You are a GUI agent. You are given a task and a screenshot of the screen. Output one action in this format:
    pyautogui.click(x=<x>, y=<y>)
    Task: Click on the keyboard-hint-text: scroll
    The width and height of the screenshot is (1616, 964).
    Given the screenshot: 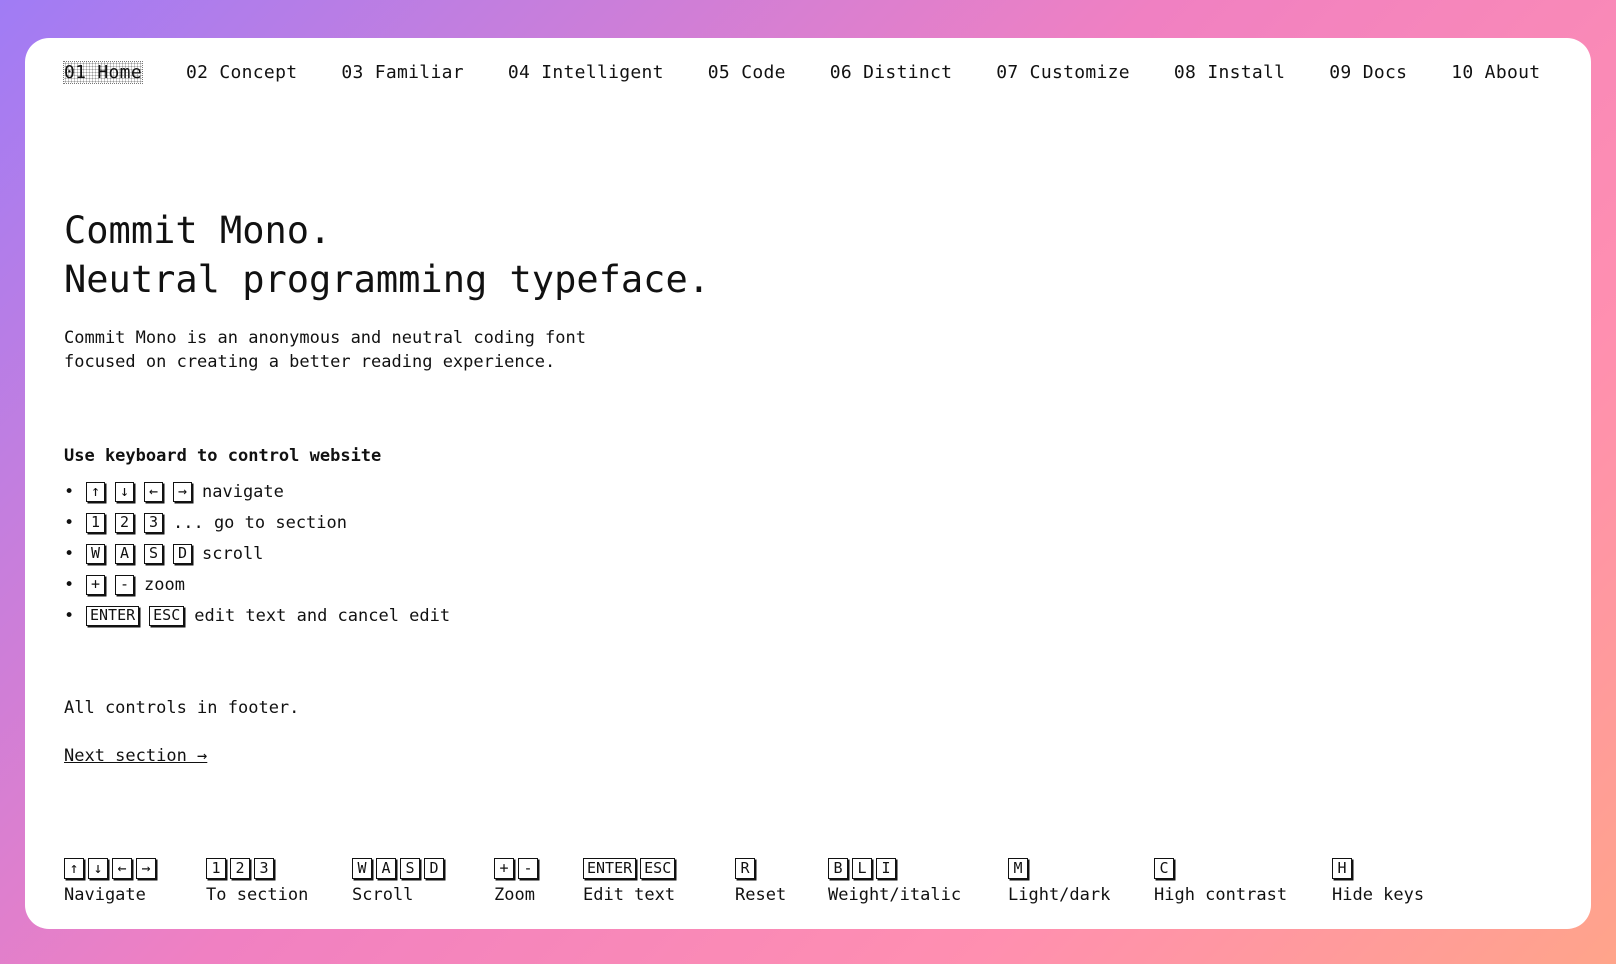 What is the action you would take?
    pyautogui.click(x=233, y=553)
    